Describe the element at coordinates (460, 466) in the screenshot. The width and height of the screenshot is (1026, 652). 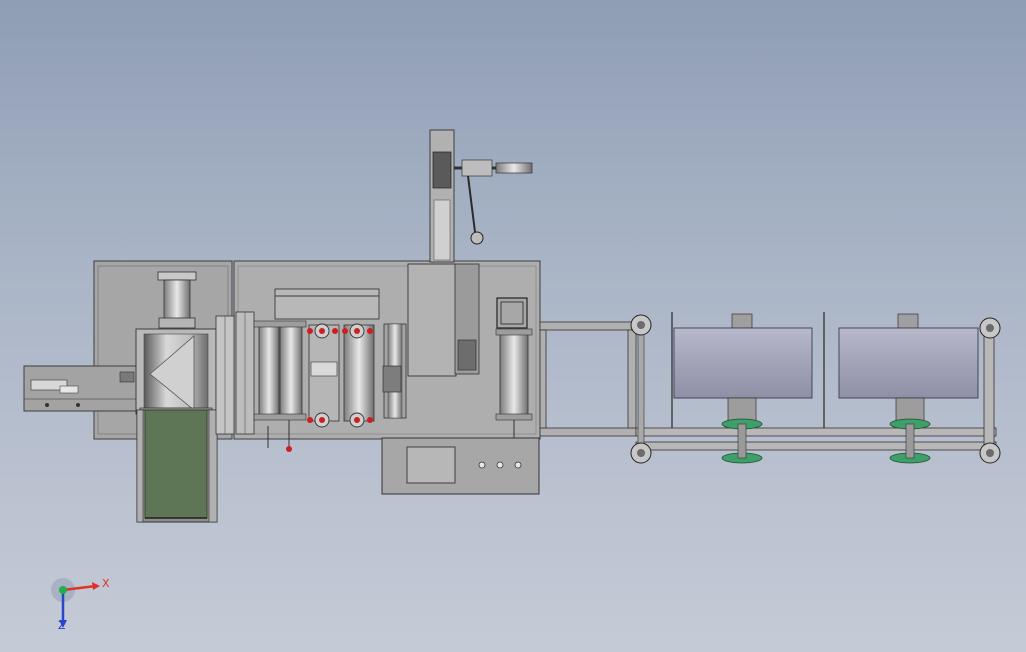
I see `control-box` at that location.